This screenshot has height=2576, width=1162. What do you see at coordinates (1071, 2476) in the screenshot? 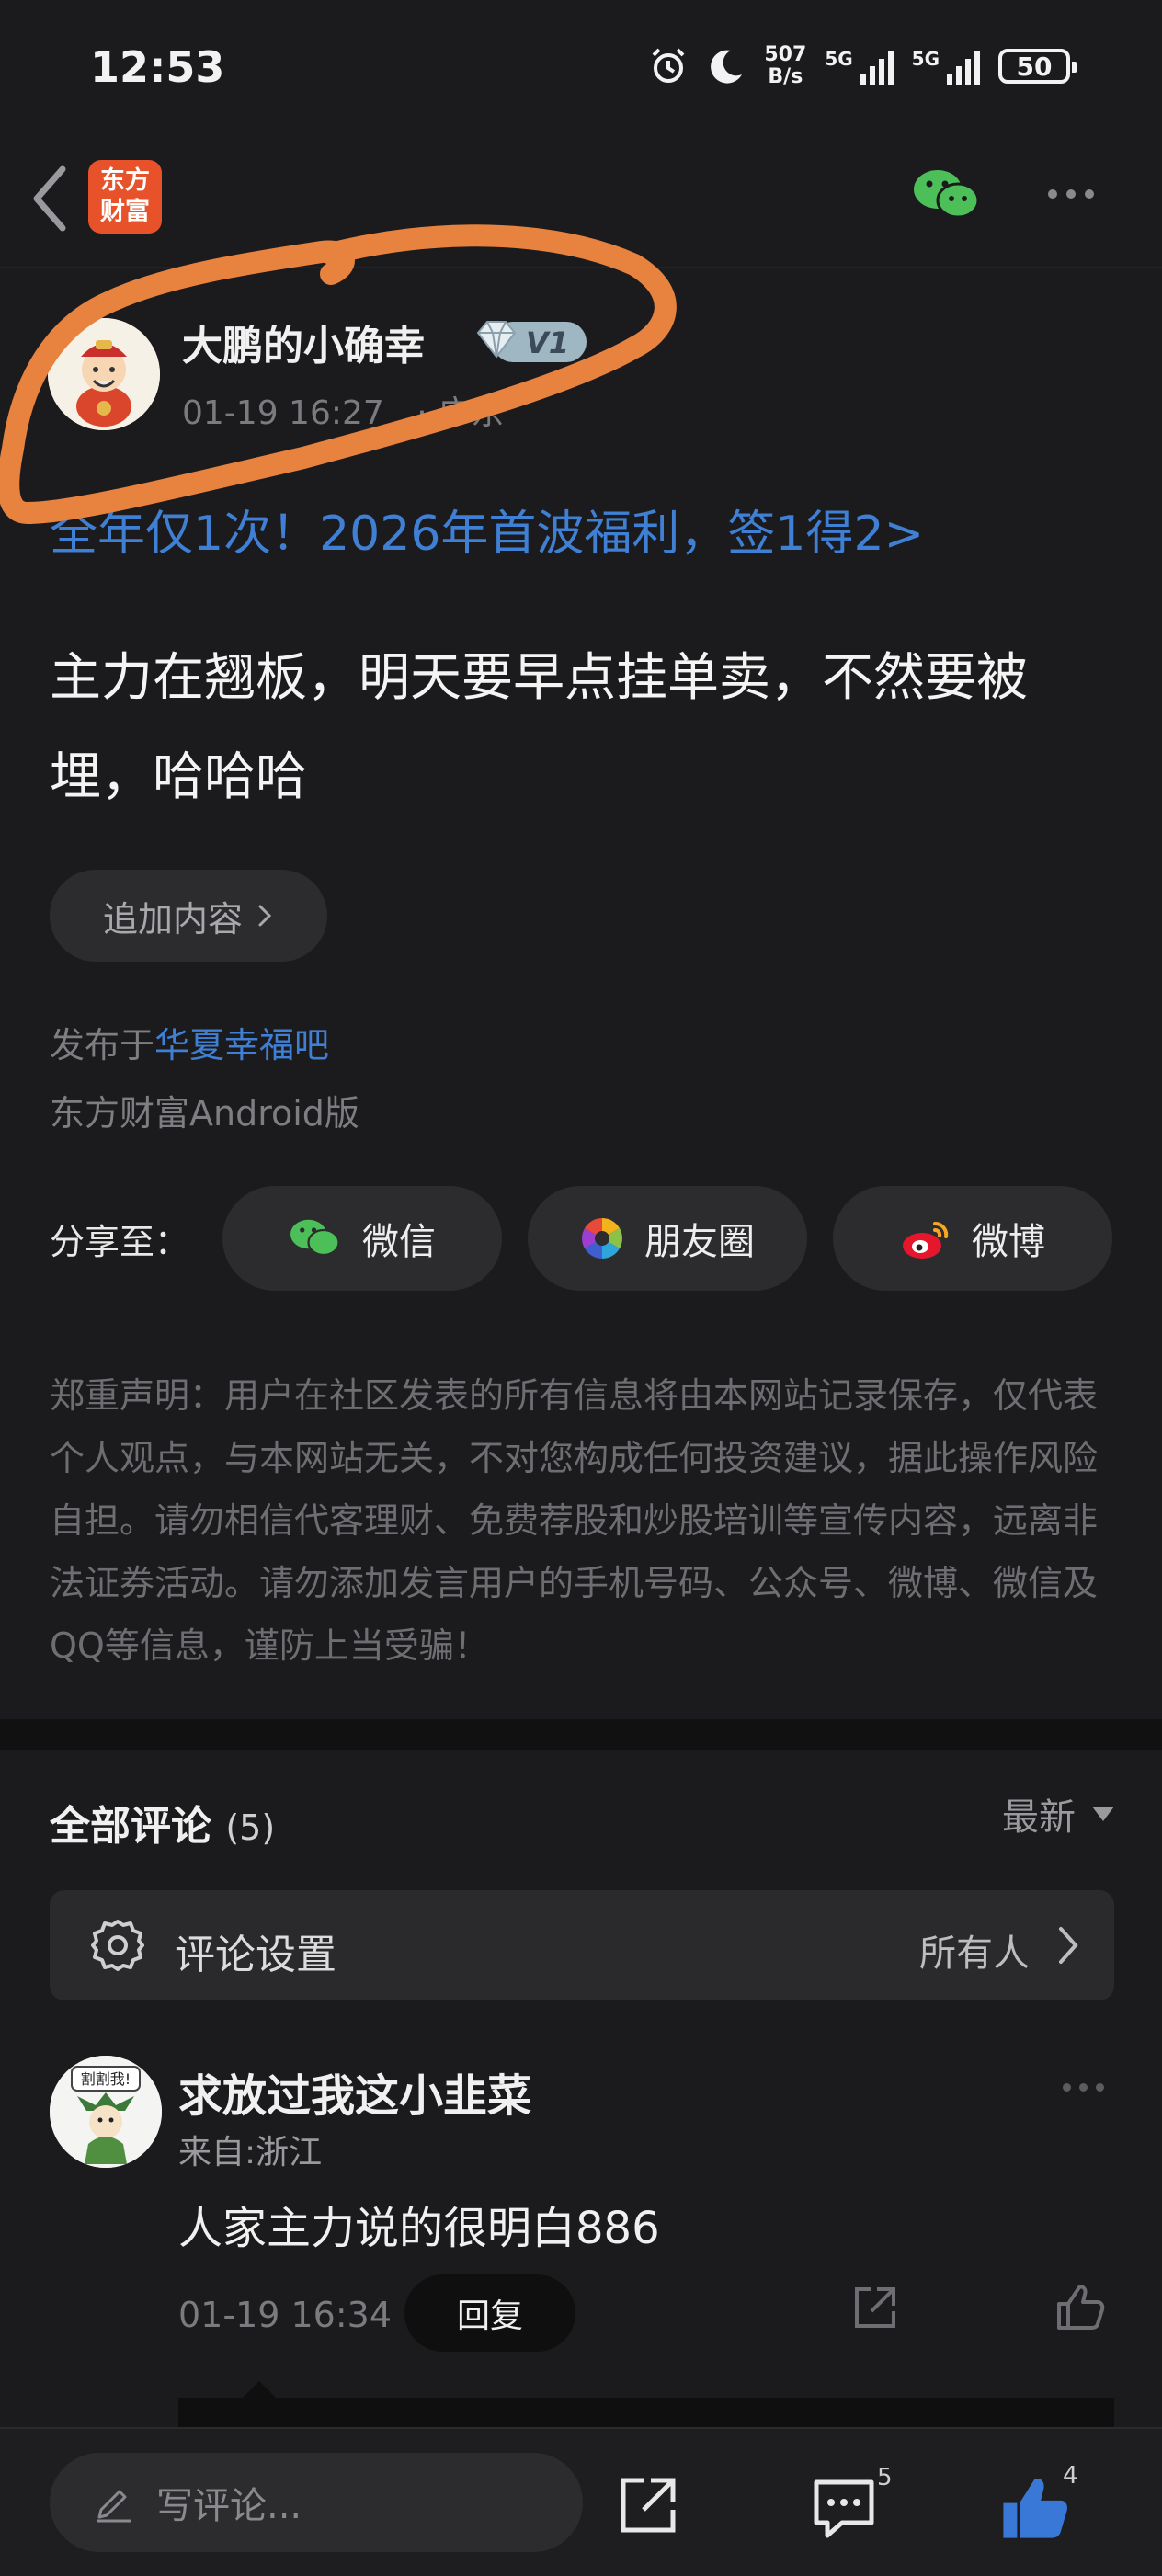
I see `like-count: 4` at bounding box center [1071, 2476].